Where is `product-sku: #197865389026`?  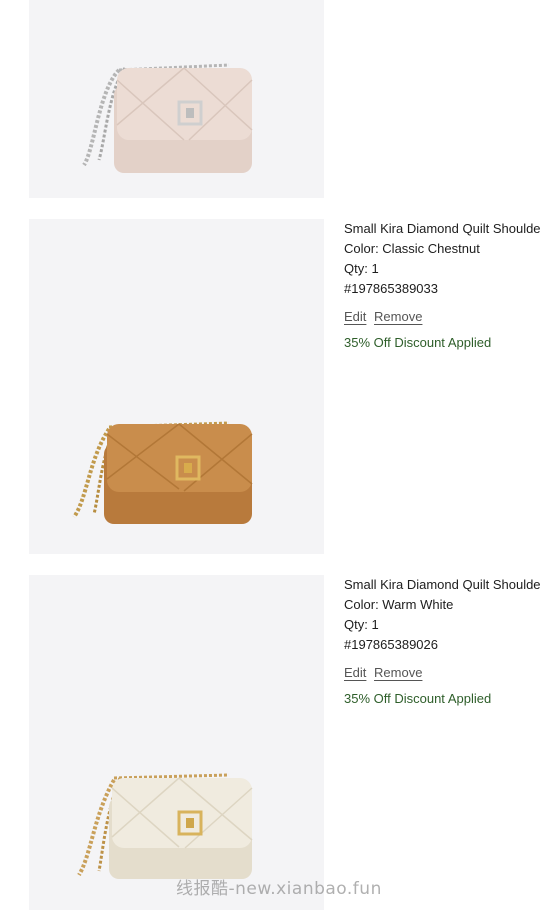
product-sku: #197865389026 is located at coordinates (391, 644).